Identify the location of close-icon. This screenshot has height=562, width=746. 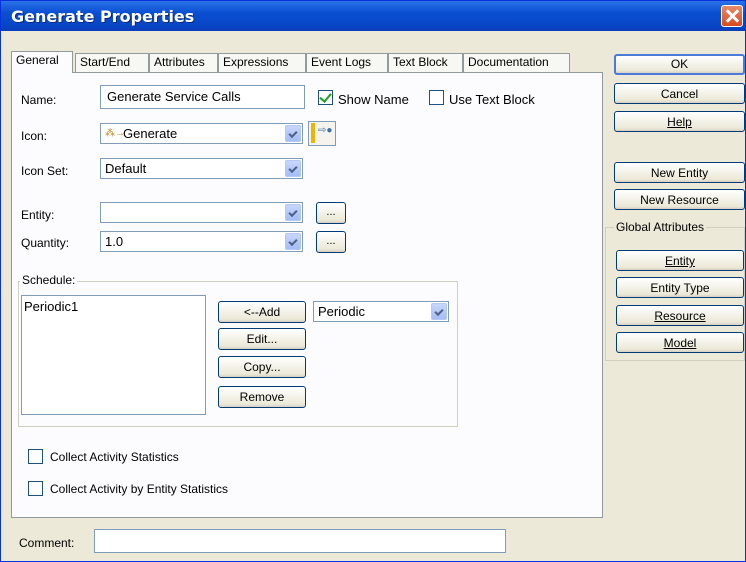
(732, 16).